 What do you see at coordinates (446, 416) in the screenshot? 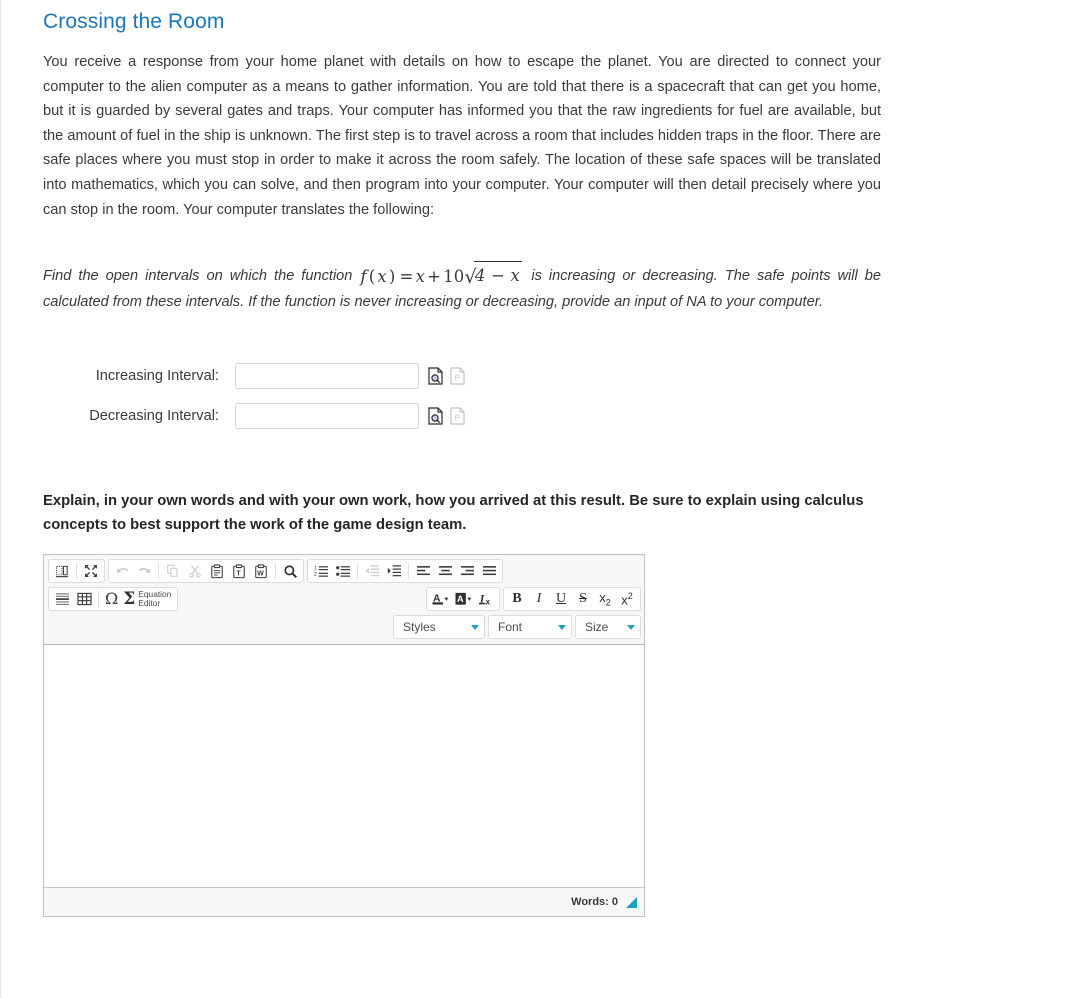
I see `decreasing-interval-icons: P` at bounding box center [446, 416].